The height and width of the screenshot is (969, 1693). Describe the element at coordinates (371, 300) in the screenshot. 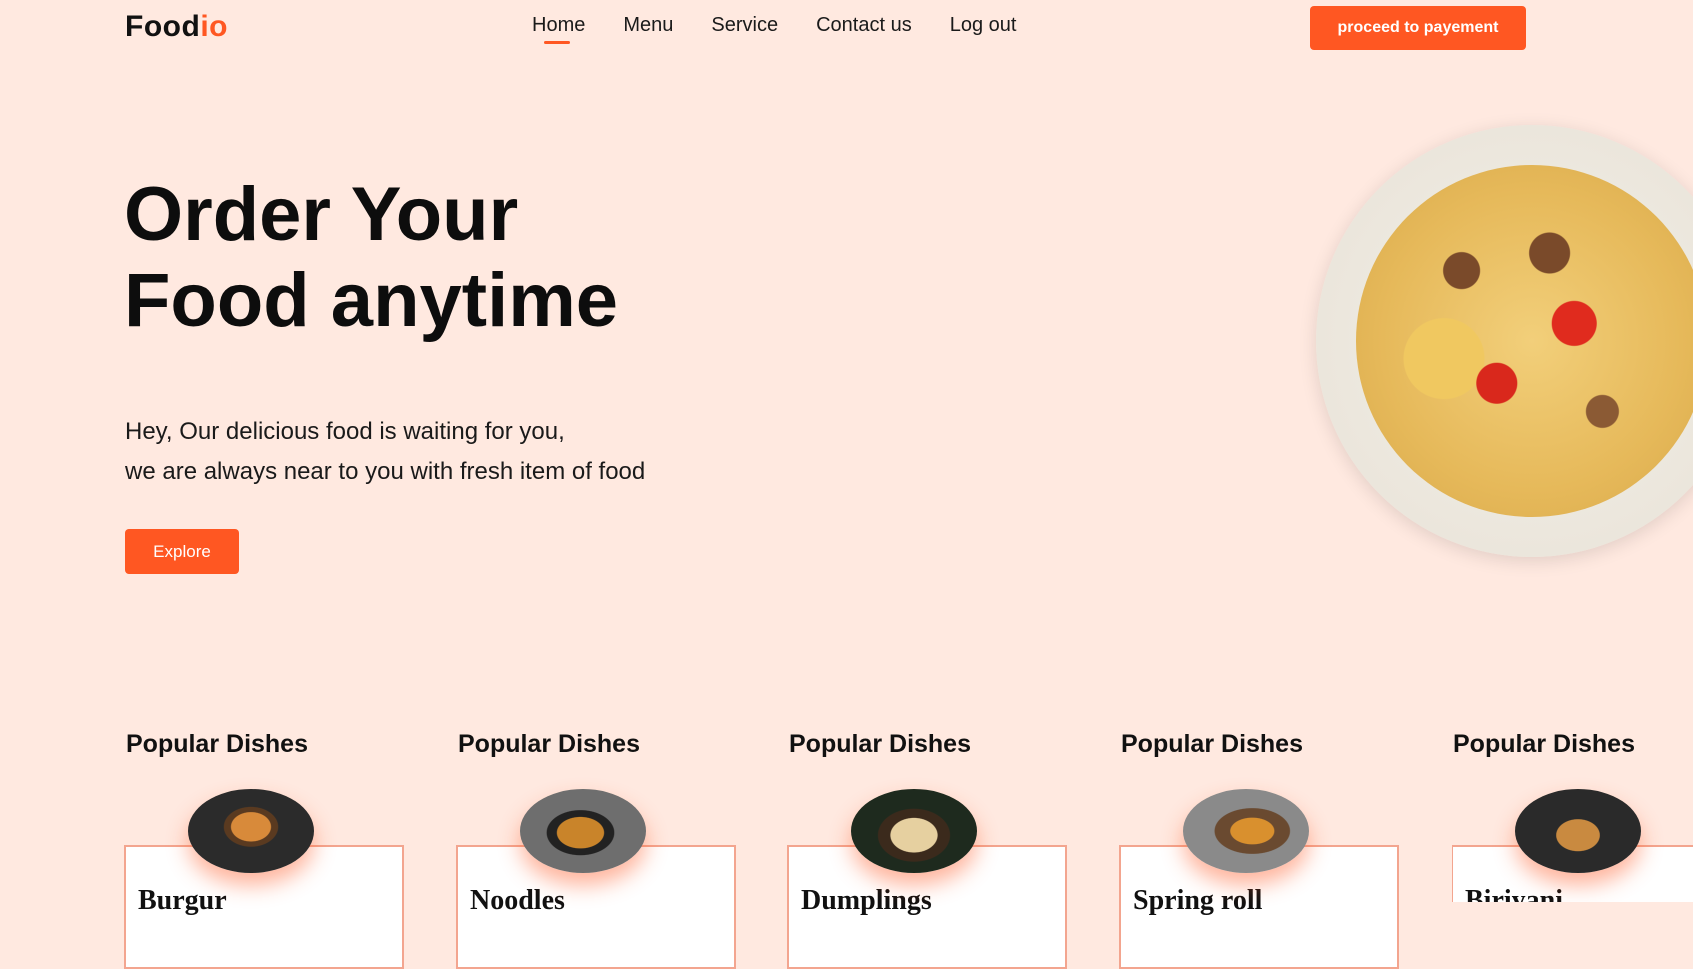

I see `hero-title-line2: Food anytime` at that location.